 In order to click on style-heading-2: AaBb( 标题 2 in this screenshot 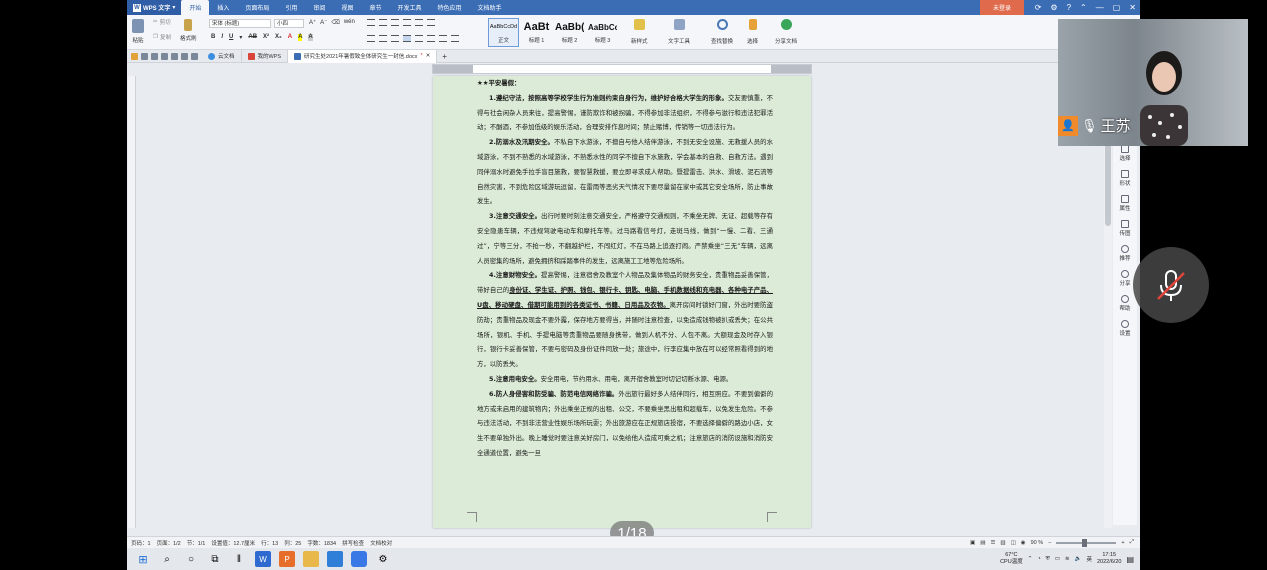, I will do `click(569, 32)`.